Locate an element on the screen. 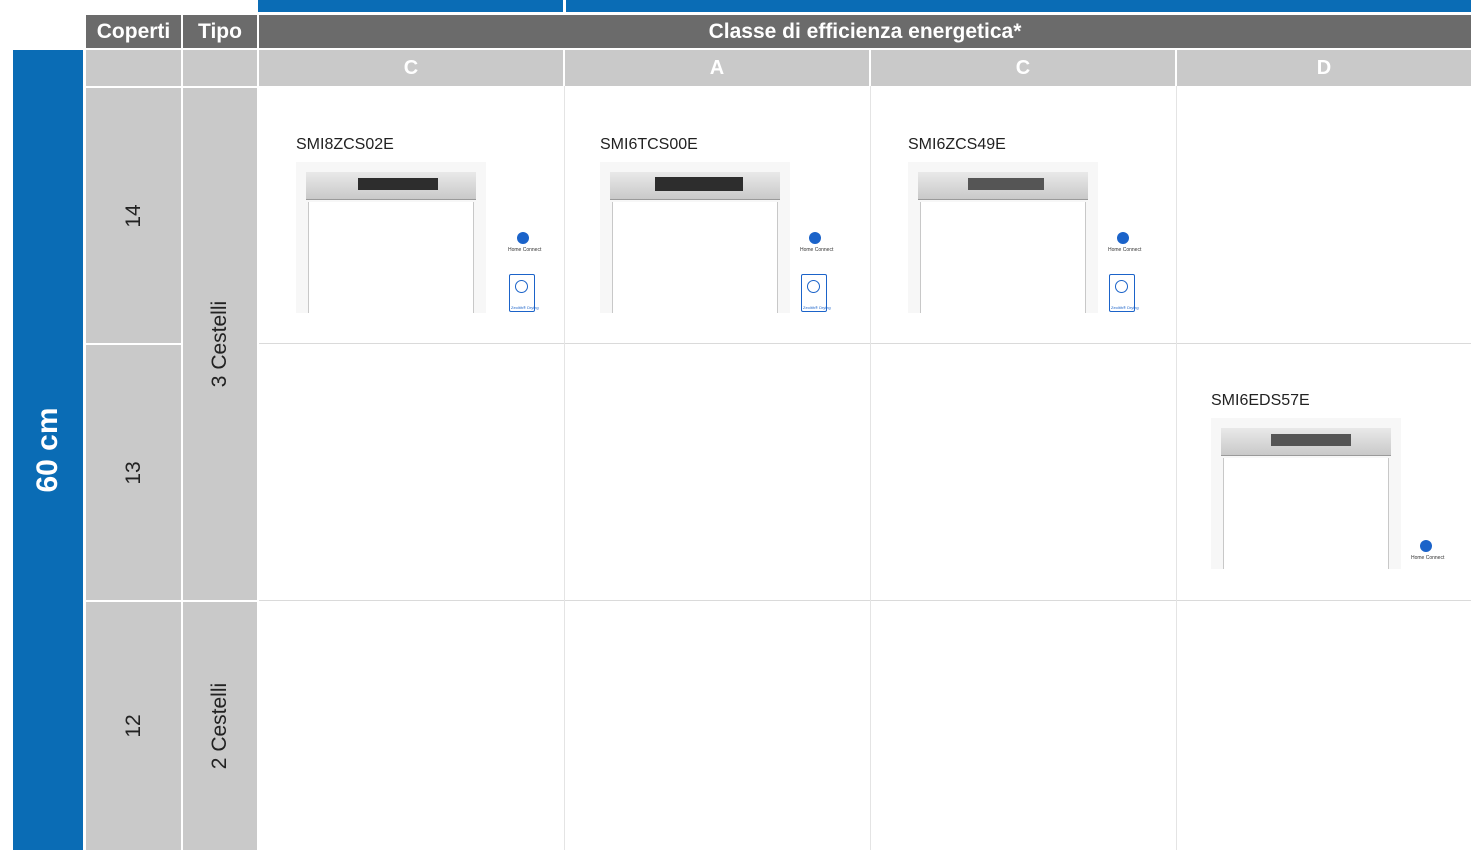 This screenshot has width=1471, height=850. coperti-value: 14 is located at coordinates (133, 215).